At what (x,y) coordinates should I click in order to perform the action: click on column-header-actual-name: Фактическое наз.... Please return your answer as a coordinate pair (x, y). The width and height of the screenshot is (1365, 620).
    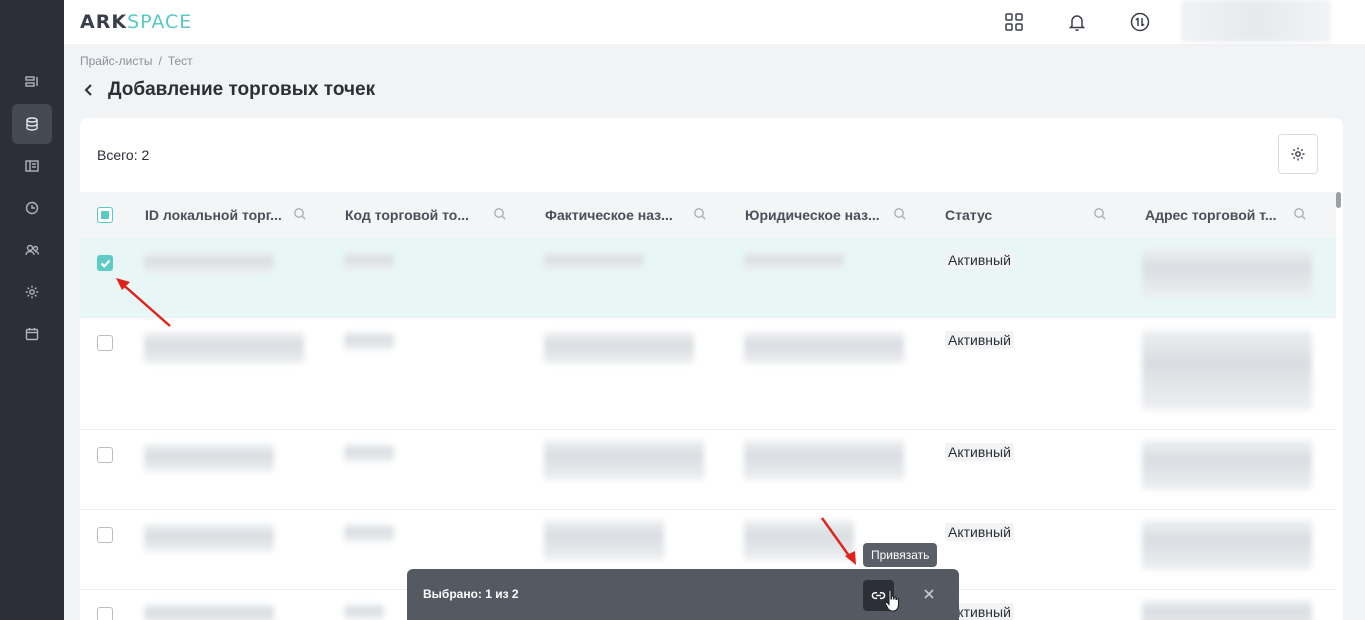
    Looking at the image, I should click on (609, 215).